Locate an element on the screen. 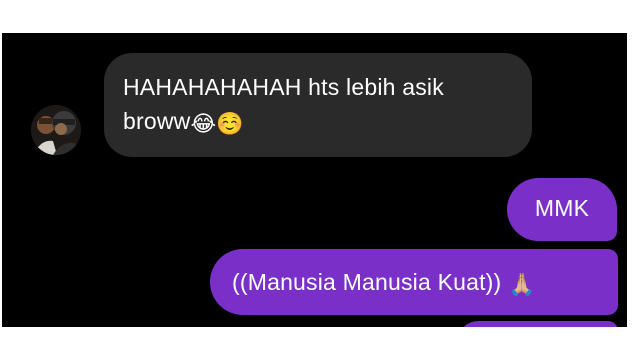 The height and width of the screenshot is (360, 640). outgoing-message-text: ((Manusia Manusia Kuat)) is located at coordinates (367, 282).